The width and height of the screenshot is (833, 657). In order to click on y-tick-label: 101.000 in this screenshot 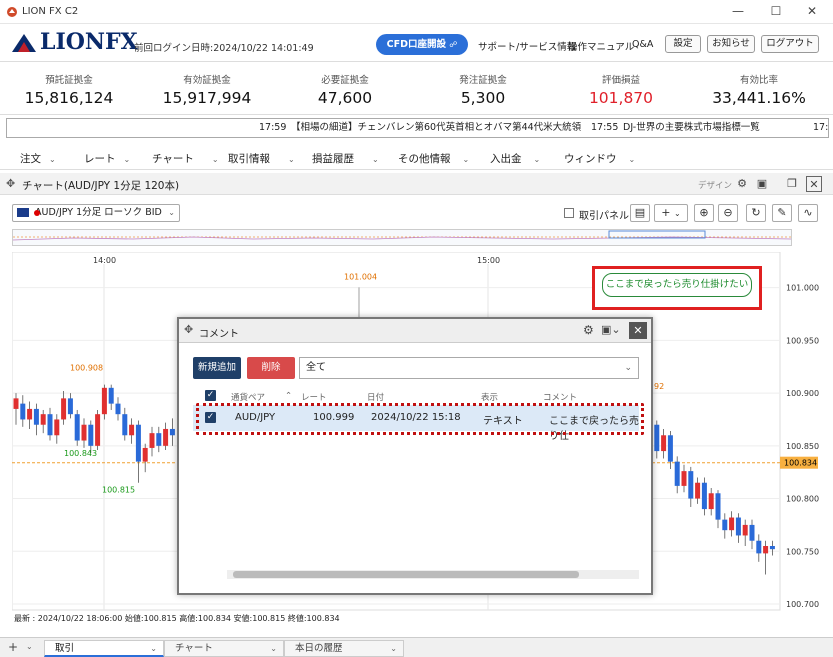, I will do `click(802, 288)`.